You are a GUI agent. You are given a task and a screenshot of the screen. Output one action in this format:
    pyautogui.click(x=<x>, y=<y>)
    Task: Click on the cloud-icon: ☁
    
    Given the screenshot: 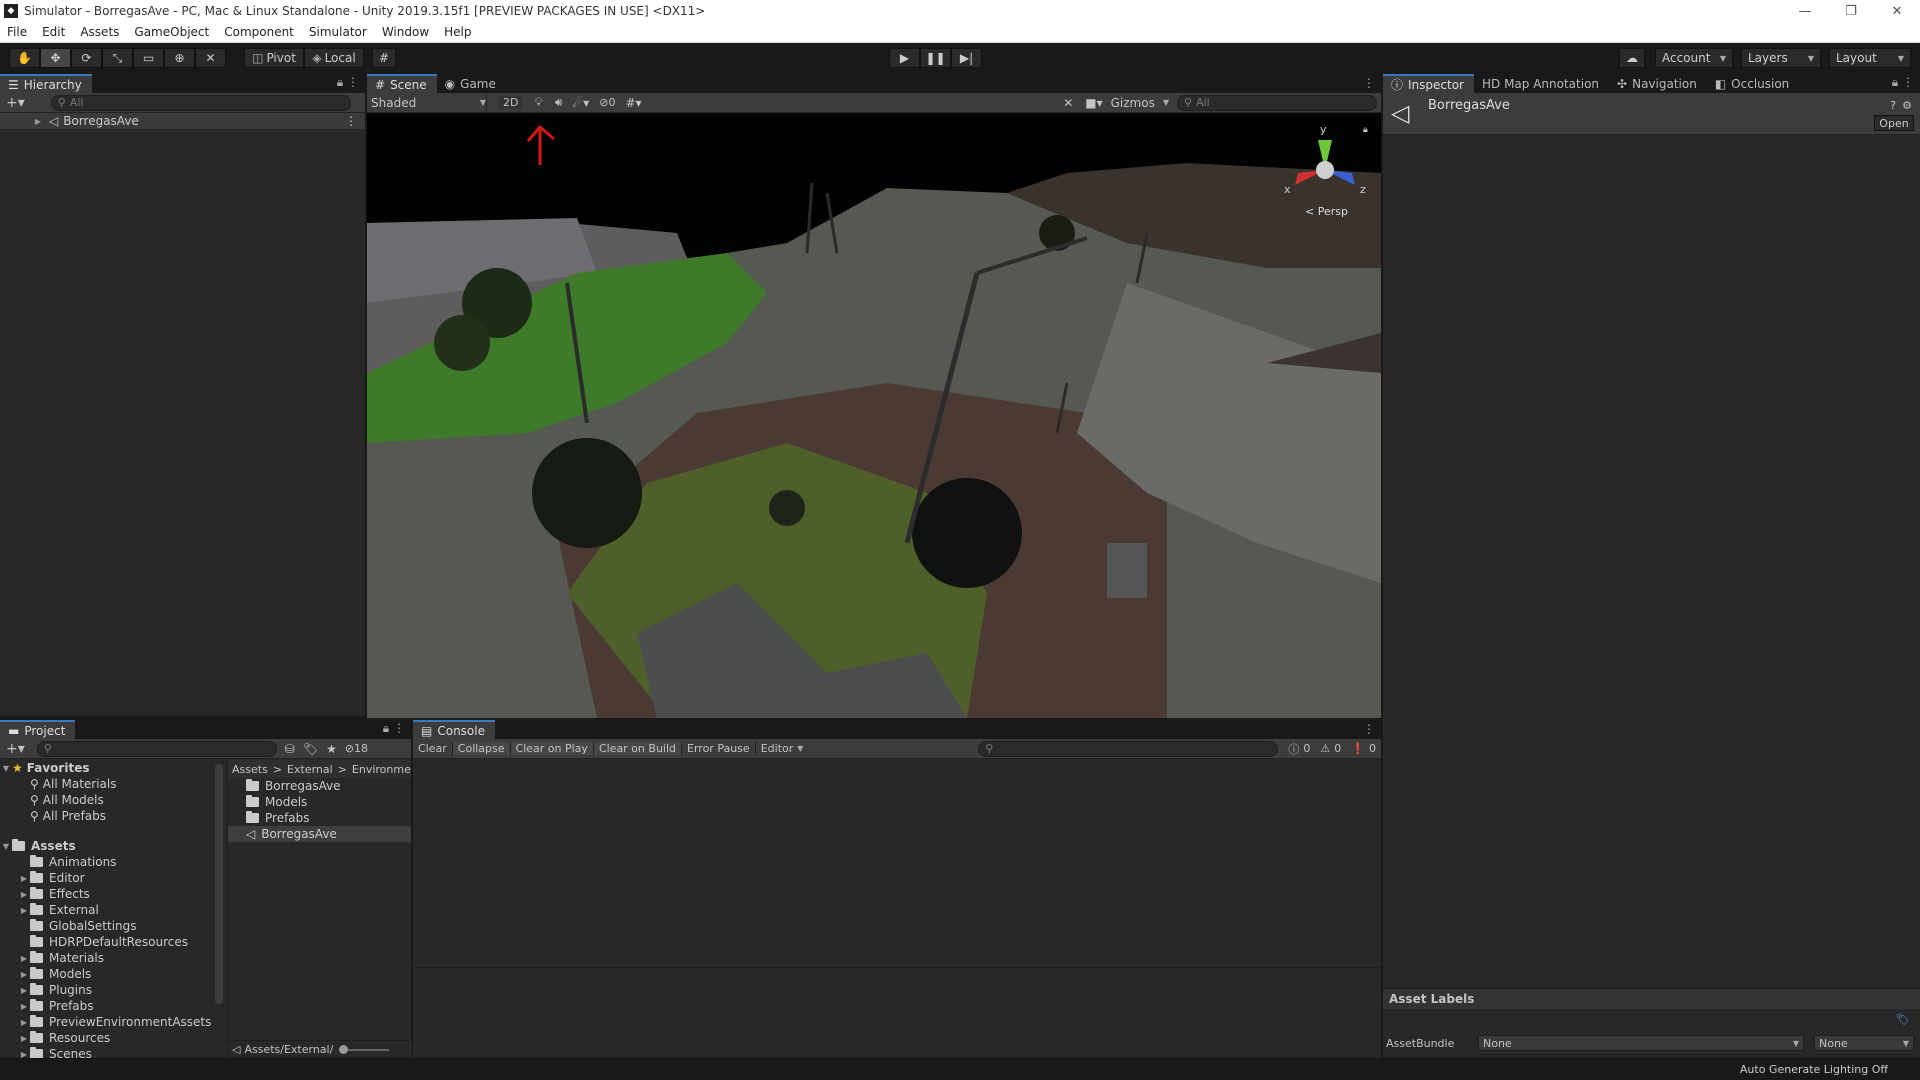 What is the action you would take?
    pyautogui.click(x=1632, y=58)
    